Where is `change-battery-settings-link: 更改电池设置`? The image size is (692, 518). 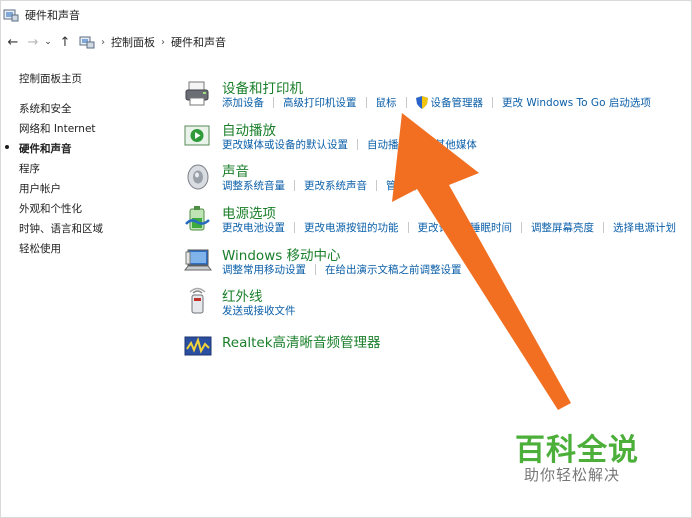
change-battery-settings-link: 更改电池设置 is located at coordinates (253, 227).